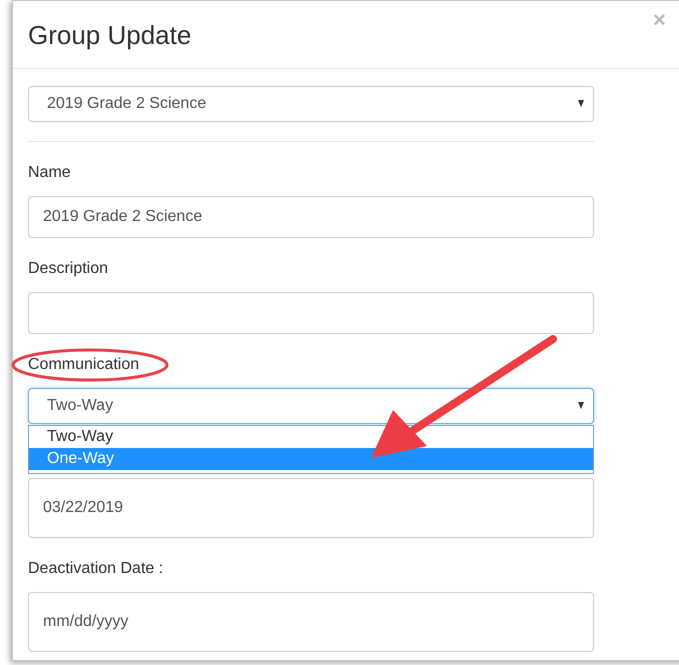 This screenshot has height=665, width=679. I want to click on group-select: 2019 Grade 2 Science, so click(311, 104).